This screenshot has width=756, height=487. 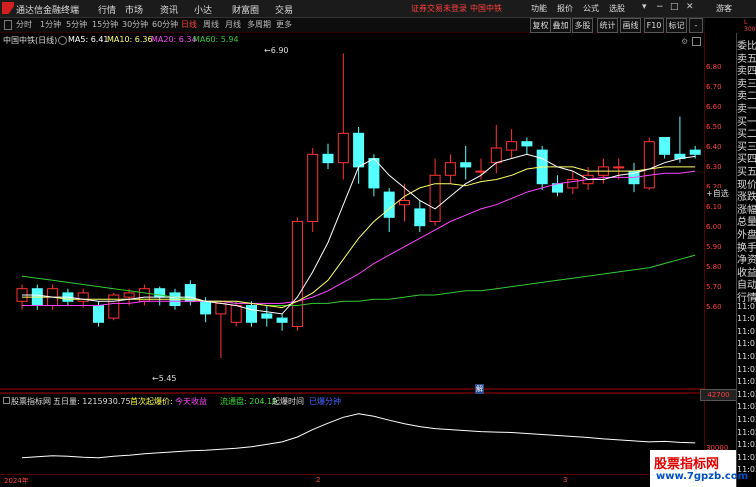 I want to click on period-60min: 60分钟, so click(x=165, y=24).